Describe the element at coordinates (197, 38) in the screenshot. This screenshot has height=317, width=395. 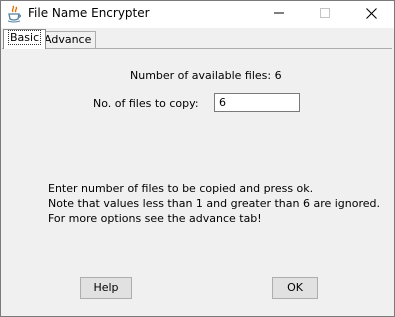
I see `tab-bar: Basic Advance` at that location.